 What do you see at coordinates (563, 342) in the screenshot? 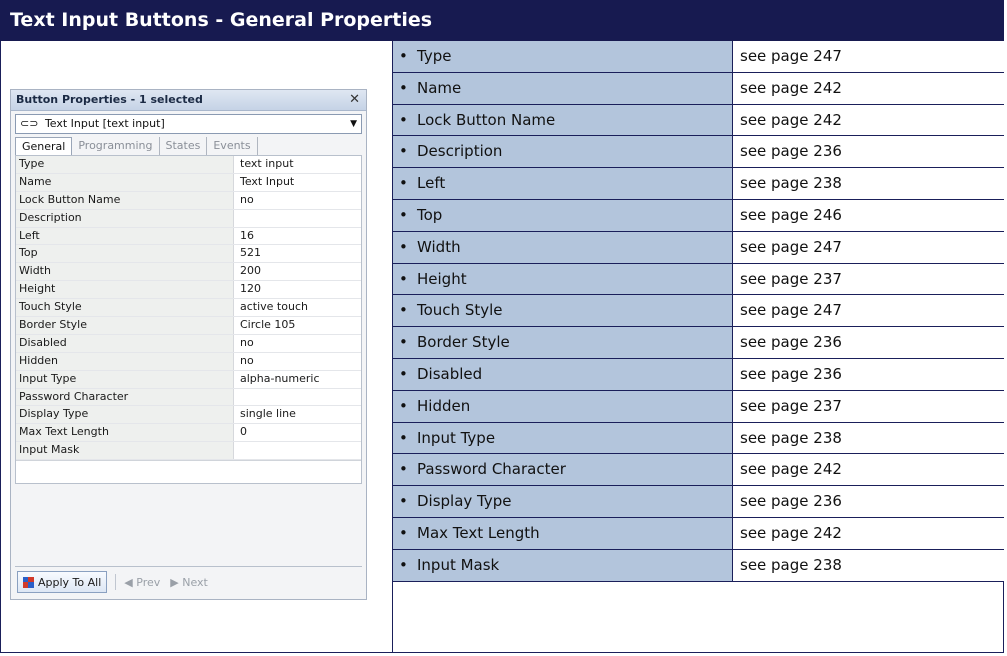
I see `property-name-cell: • Border Style` at bounding box center [563, 342].